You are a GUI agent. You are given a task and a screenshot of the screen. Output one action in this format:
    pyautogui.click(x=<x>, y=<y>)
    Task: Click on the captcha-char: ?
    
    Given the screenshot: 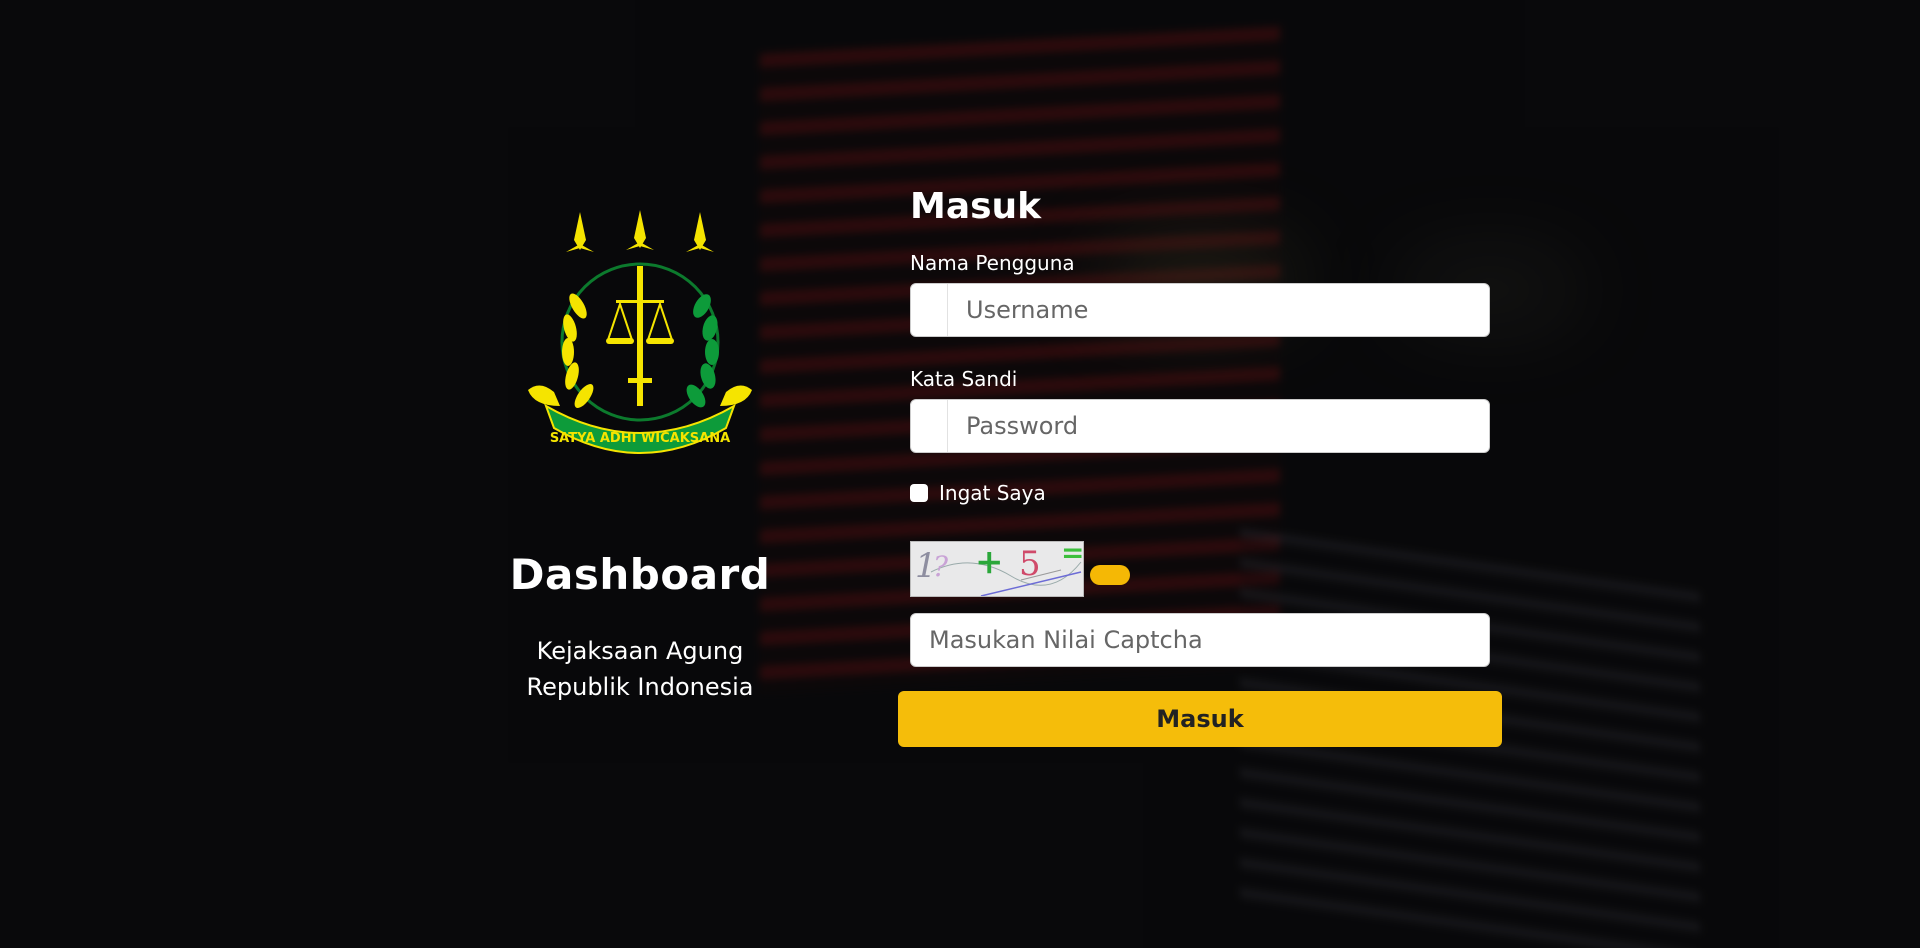 What is the action you would take?
    pyautogui.click(x=941, y=566)
    